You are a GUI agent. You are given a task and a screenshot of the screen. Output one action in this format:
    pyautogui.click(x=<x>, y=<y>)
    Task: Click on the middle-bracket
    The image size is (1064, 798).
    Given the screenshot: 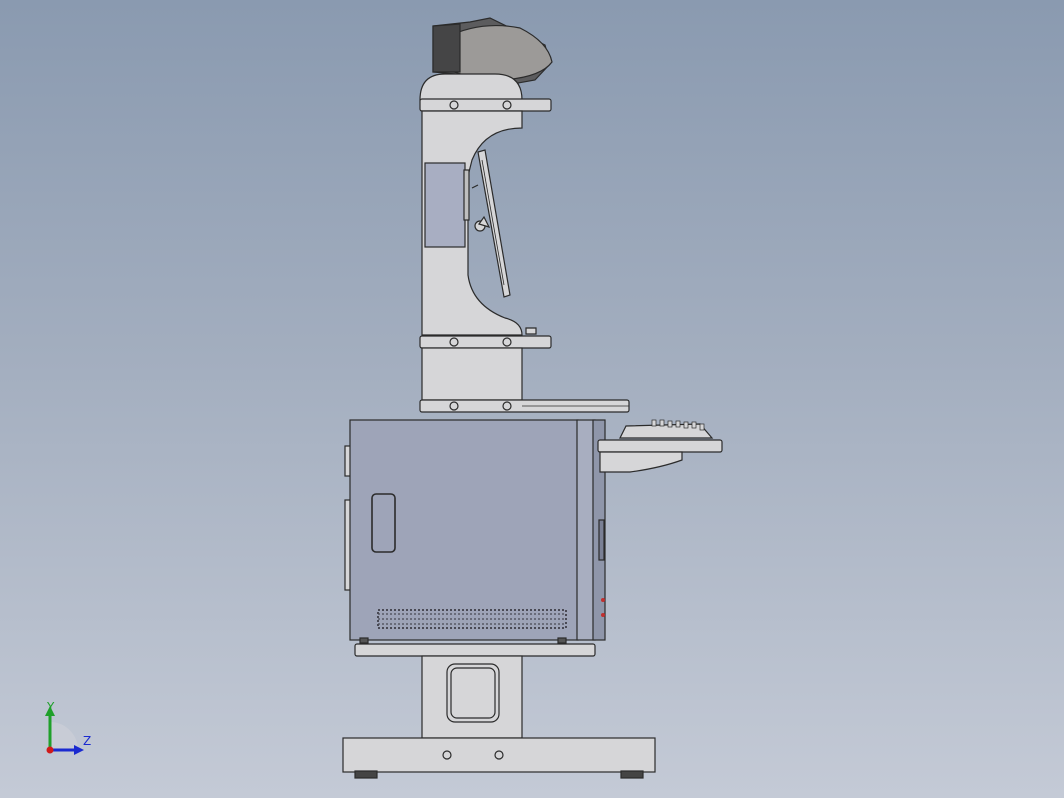 What is the action you would take?
    pyautogui.click(x=485, y=342)
    